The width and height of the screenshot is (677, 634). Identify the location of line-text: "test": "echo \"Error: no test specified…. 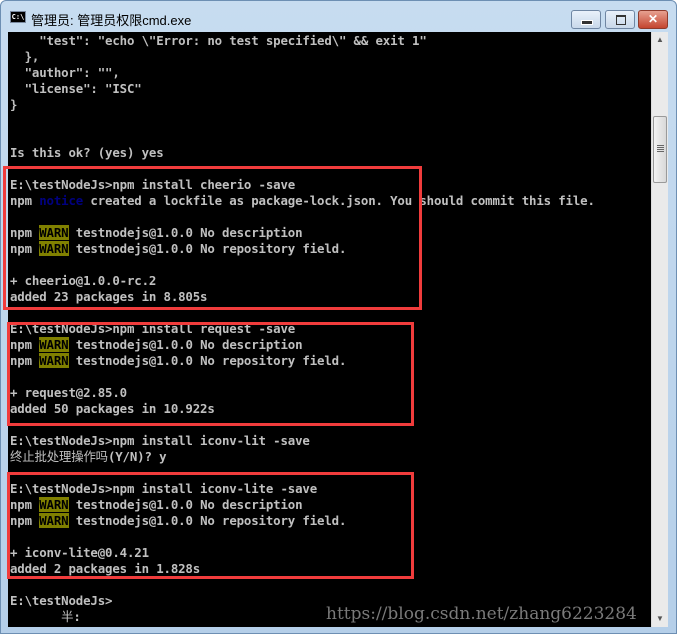
(218, 40).